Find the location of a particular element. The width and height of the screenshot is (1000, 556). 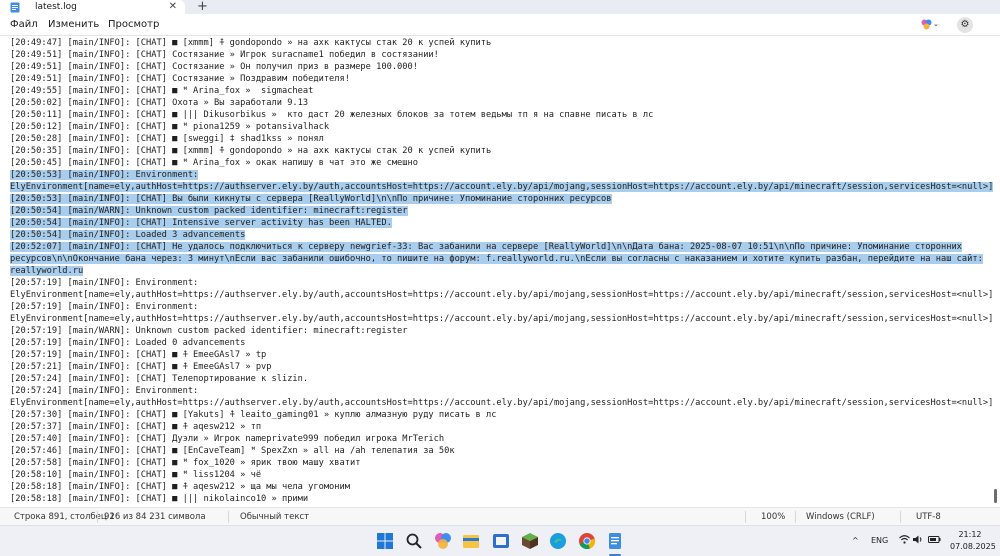

taskbar: ^ ENG 21:12 07.08.2025 is located at coordinates (500, 540).